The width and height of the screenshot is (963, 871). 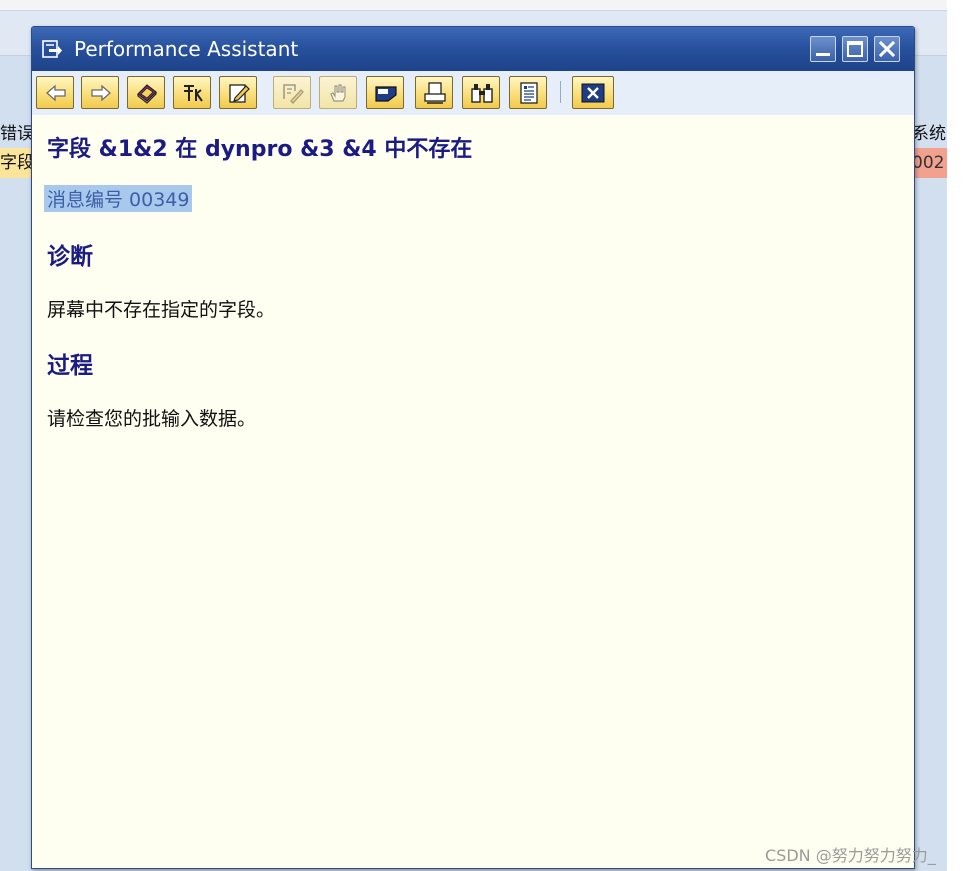 What do you see at coordinates (473, 49) in the screenshot?
I see `dialog-titlebar: Performance Assistant` at bounding box center [473, 49].